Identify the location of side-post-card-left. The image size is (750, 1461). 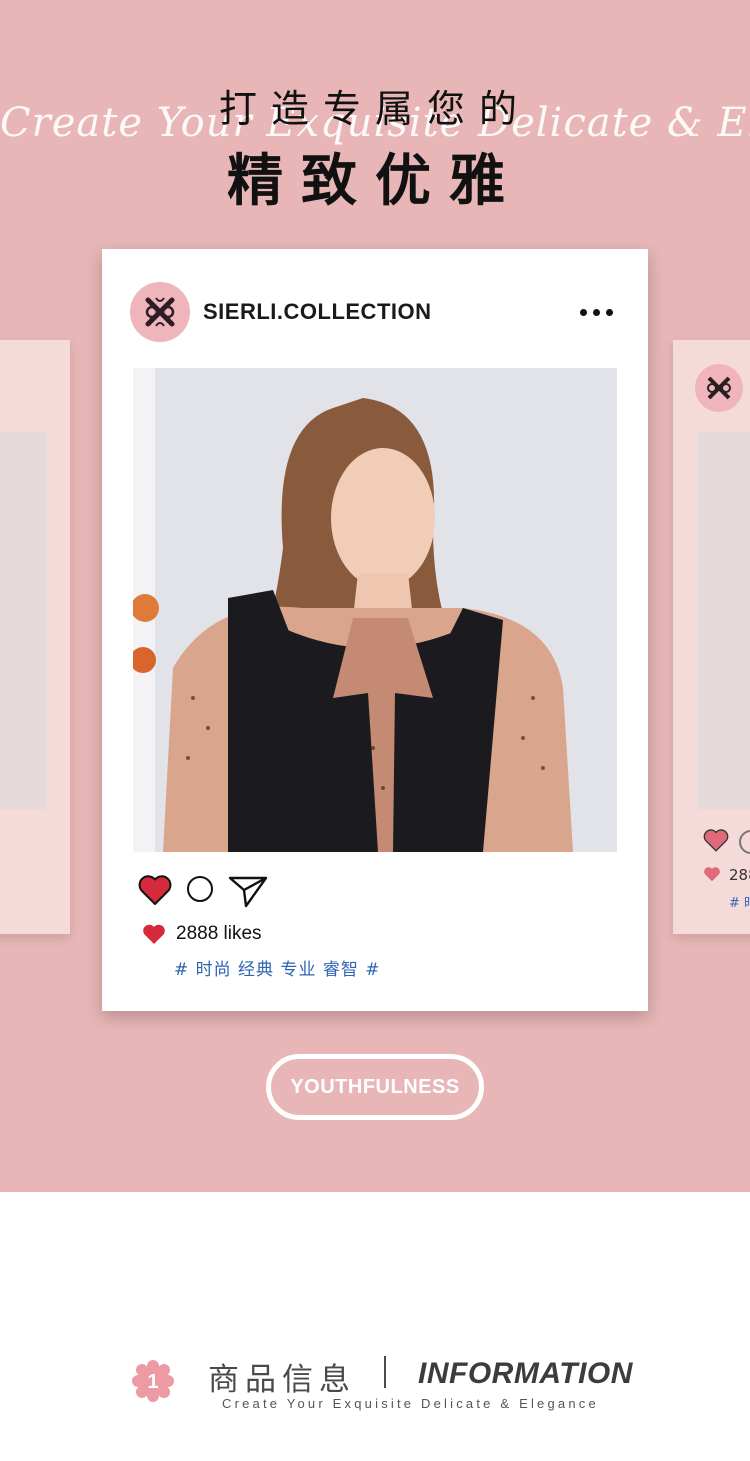
(35, 637).